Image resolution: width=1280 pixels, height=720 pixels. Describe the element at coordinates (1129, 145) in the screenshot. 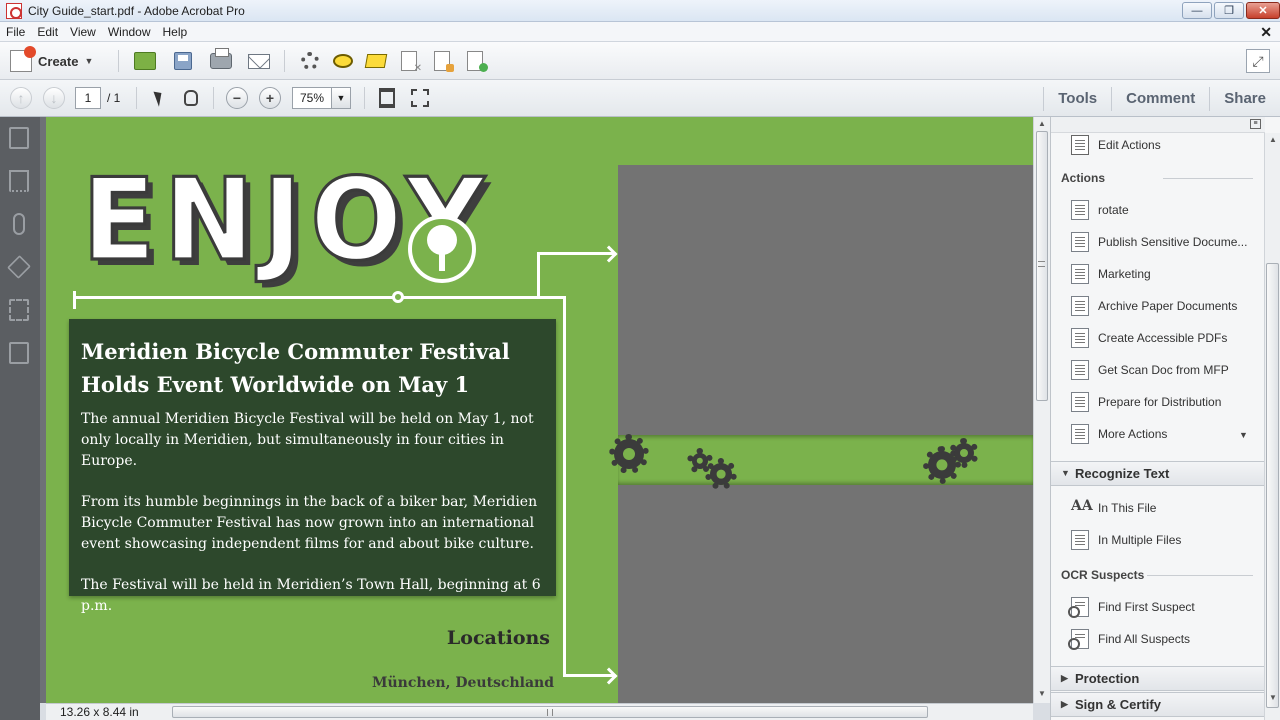

I see `edit-actions-label: Edit Actions` at that location.